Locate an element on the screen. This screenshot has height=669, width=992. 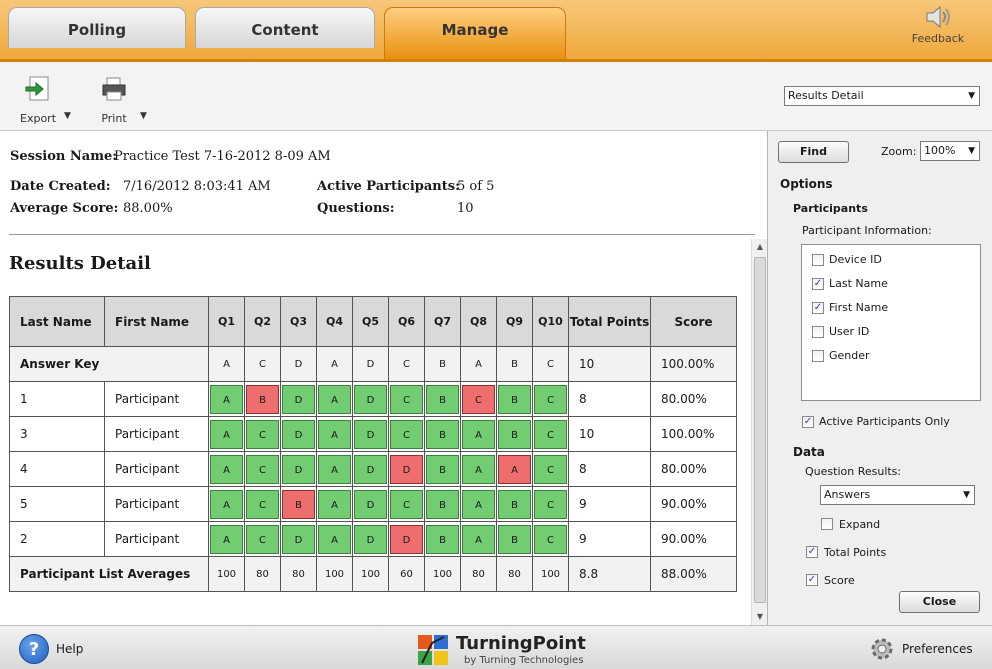
last-name-checkbox: ✓ is located at coordinates (818, 284).